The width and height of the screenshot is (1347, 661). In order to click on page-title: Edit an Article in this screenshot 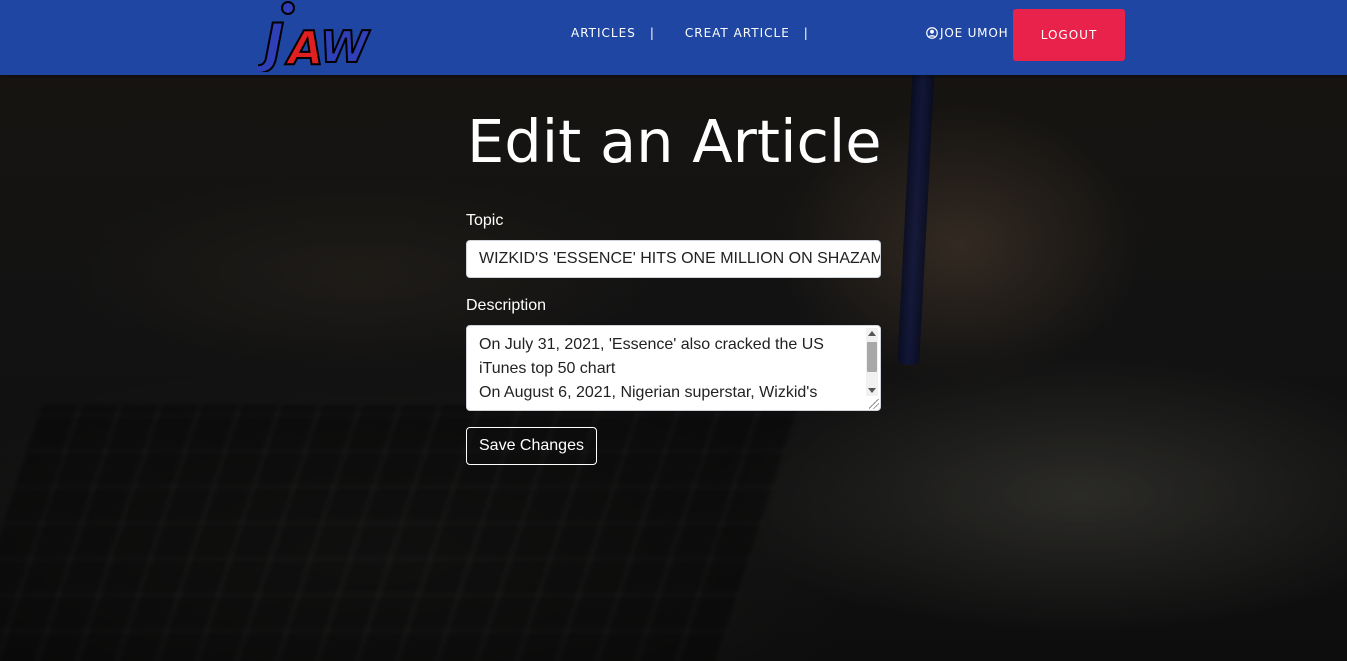, I will do `click(674, 141)`.